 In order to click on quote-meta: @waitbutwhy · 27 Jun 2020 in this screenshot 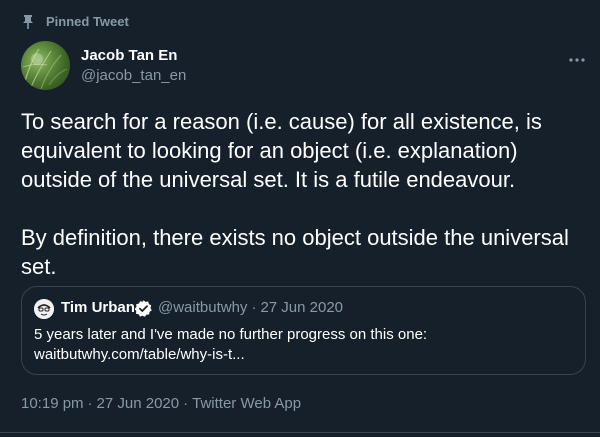, I will do `click(250, 307)`.